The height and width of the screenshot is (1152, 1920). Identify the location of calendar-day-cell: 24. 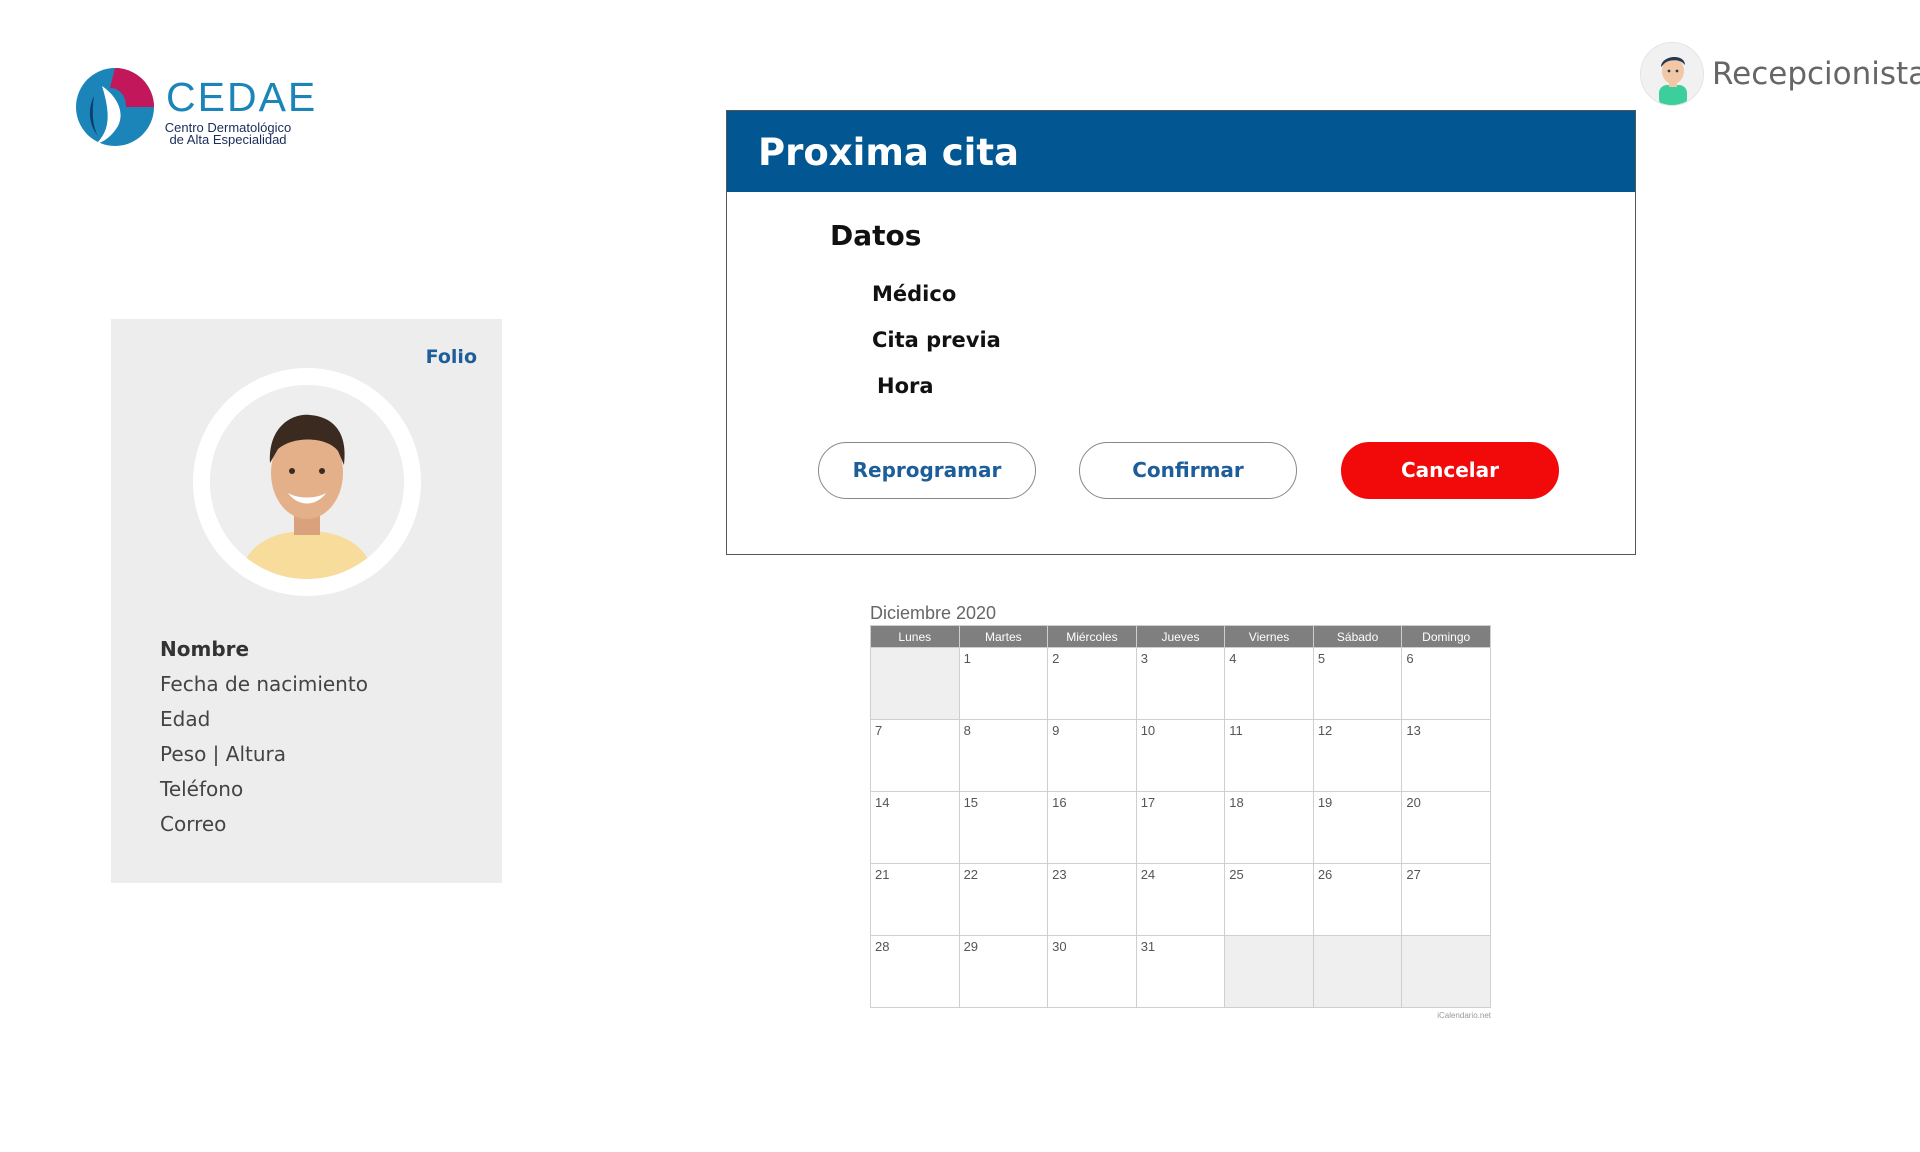
(1180, 899).